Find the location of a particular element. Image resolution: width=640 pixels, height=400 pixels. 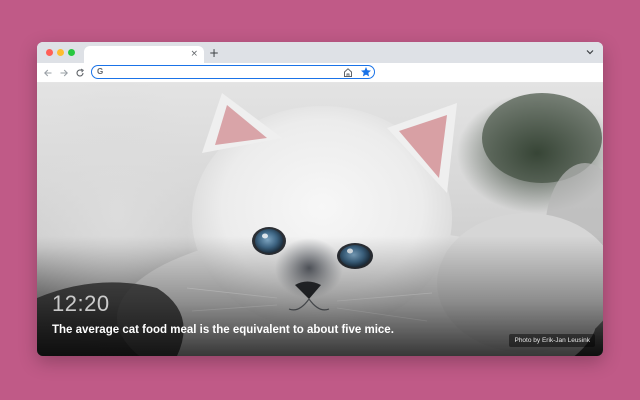

arrow-left-icon is located at coordinates (48, 73).